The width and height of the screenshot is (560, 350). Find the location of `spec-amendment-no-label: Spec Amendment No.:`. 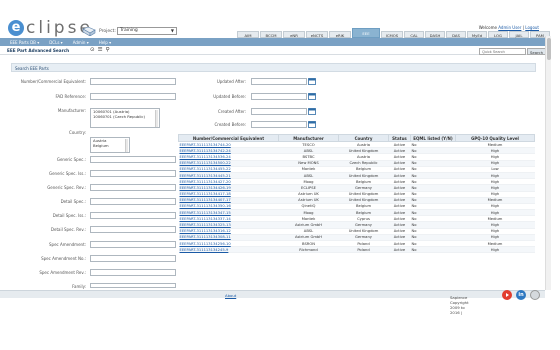

spec-amendment-no-label: Spec Amendment No.: is located at coordinates (63, 258).